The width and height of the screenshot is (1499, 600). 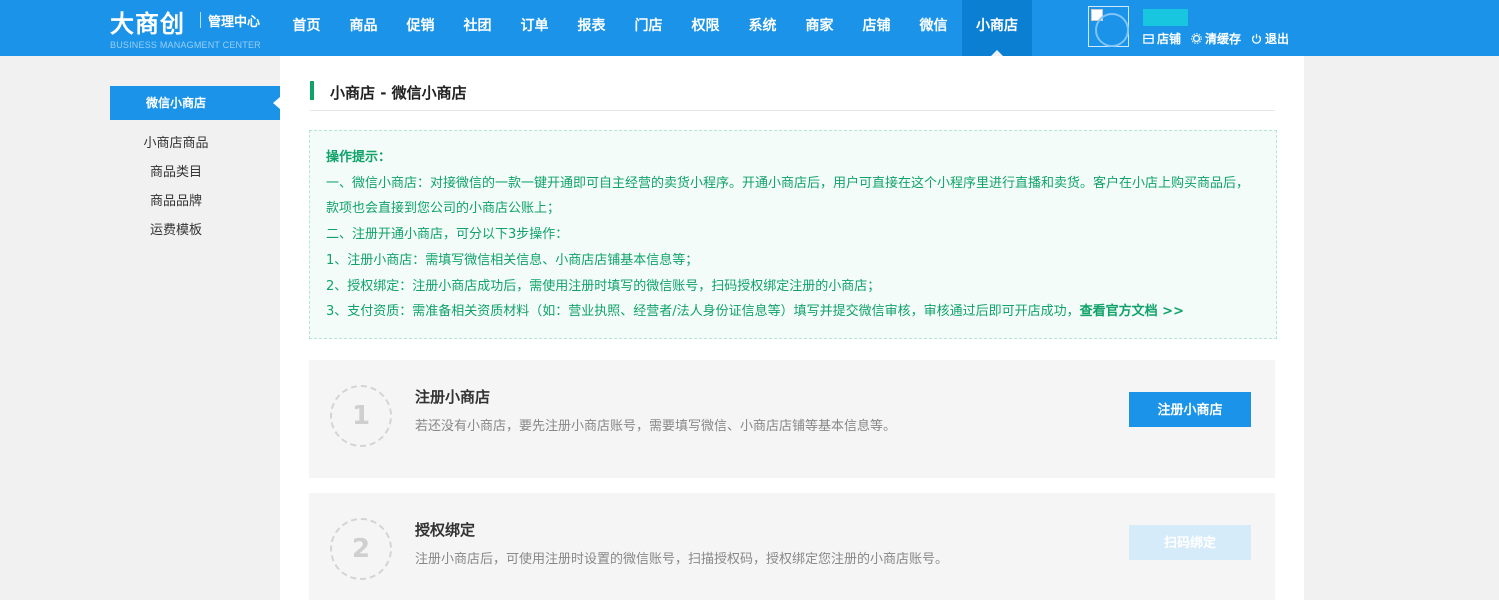 I want to click on step-description: 若还没有小商店，要先注册小商店账号，需要填写微信、小商店店铺等基本信息等。, so click(x=656, y=426).